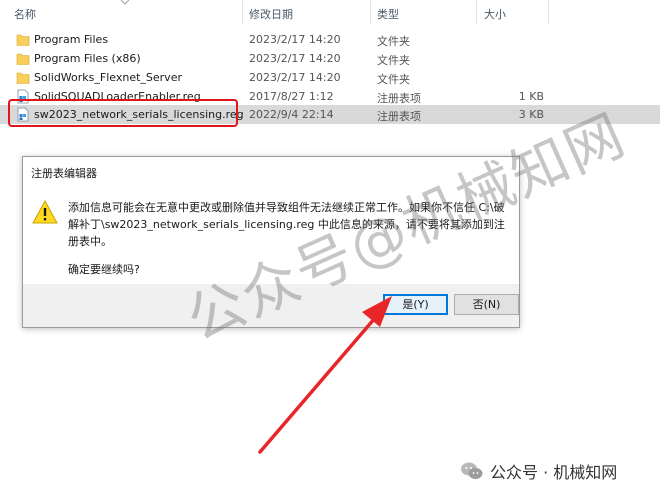  I want to click on wechat-account-mark: 公众号 · 机械知网, so click(538, 471).